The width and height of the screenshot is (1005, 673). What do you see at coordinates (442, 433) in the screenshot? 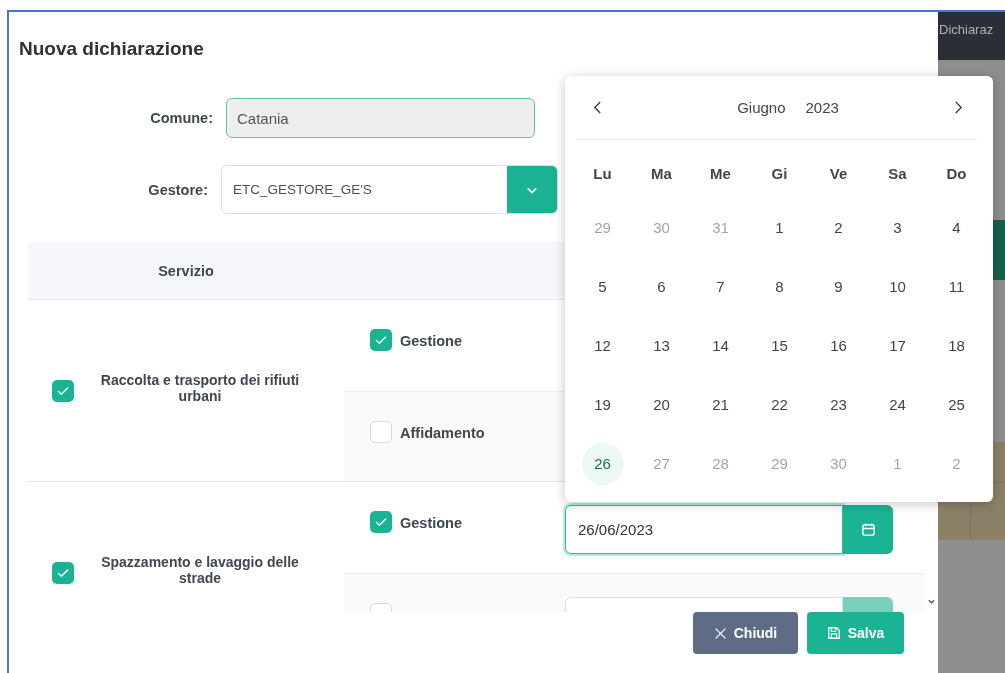
I see `option-label: Affidamento` at bounding box center [442, 433].